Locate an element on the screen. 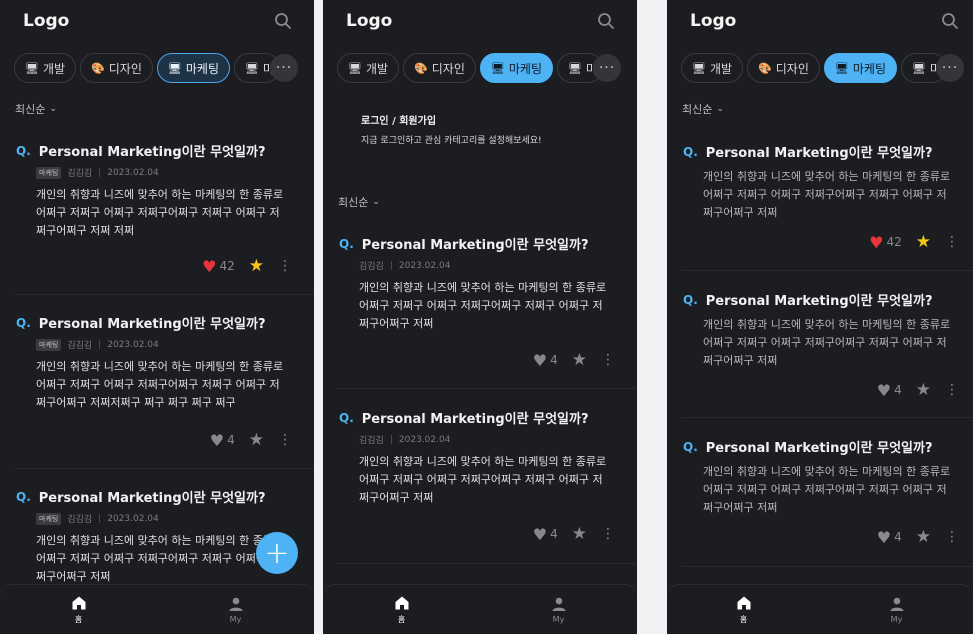 The image size is (973, 634). card-actions: ♥ 4 ★ ⋮ is located at coordinates (574, 534).